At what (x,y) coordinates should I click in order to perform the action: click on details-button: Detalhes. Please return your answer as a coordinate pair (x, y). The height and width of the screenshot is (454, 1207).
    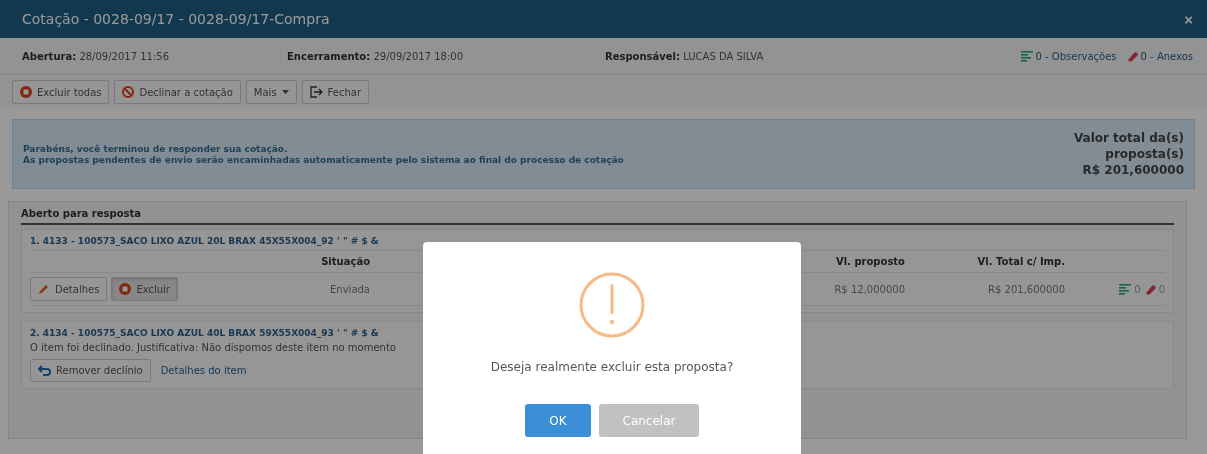
    Looking at the image, I should click on (69, 289).